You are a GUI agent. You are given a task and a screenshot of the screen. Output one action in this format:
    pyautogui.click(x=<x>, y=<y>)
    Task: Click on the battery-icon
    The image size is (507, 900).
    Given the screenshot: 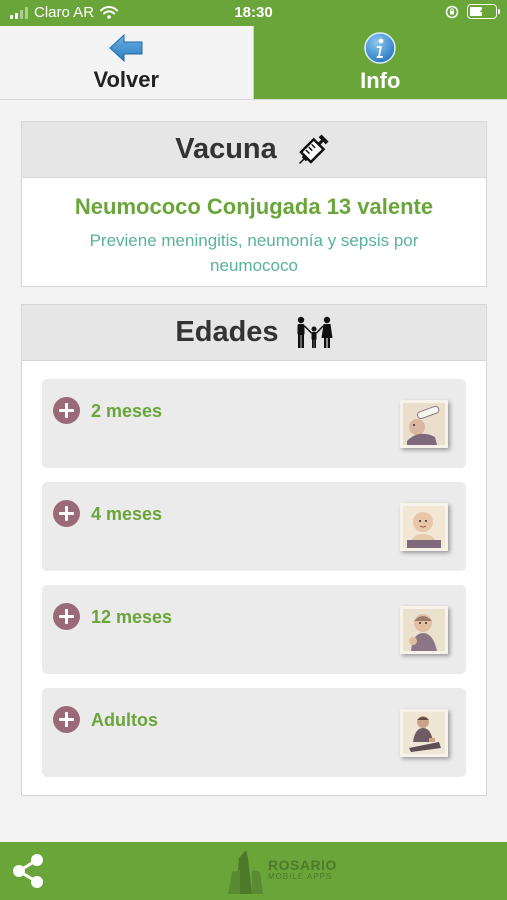 What is the action you would take?
    pyautogui.click(x=483, y=11)
    